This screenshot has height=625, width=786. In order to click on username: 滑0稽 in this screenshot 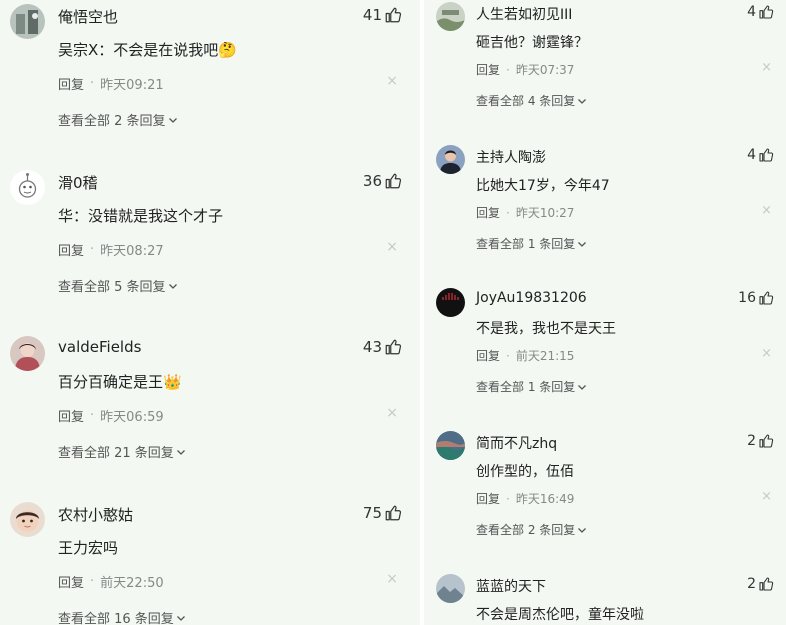, I will do `click(78, 182)`.